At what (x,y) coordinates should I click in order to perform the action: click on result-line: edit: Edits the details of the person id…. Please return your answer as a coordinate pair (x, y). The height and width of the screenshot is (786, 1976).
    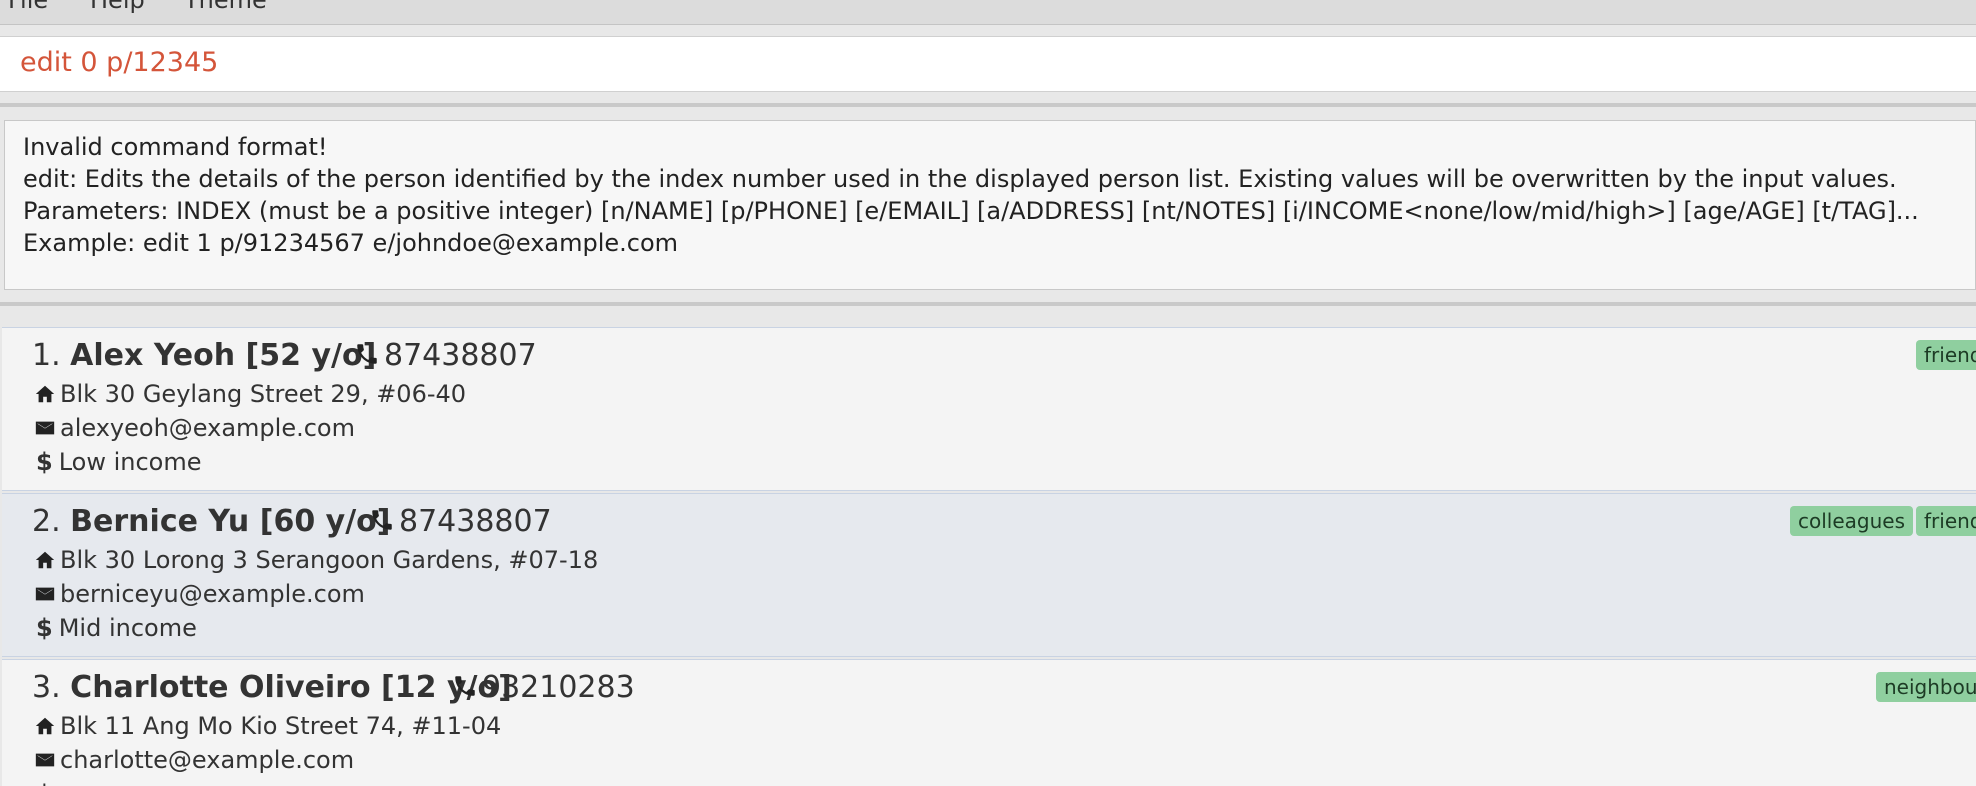
    Looking at the image, I should click on (960, 179).